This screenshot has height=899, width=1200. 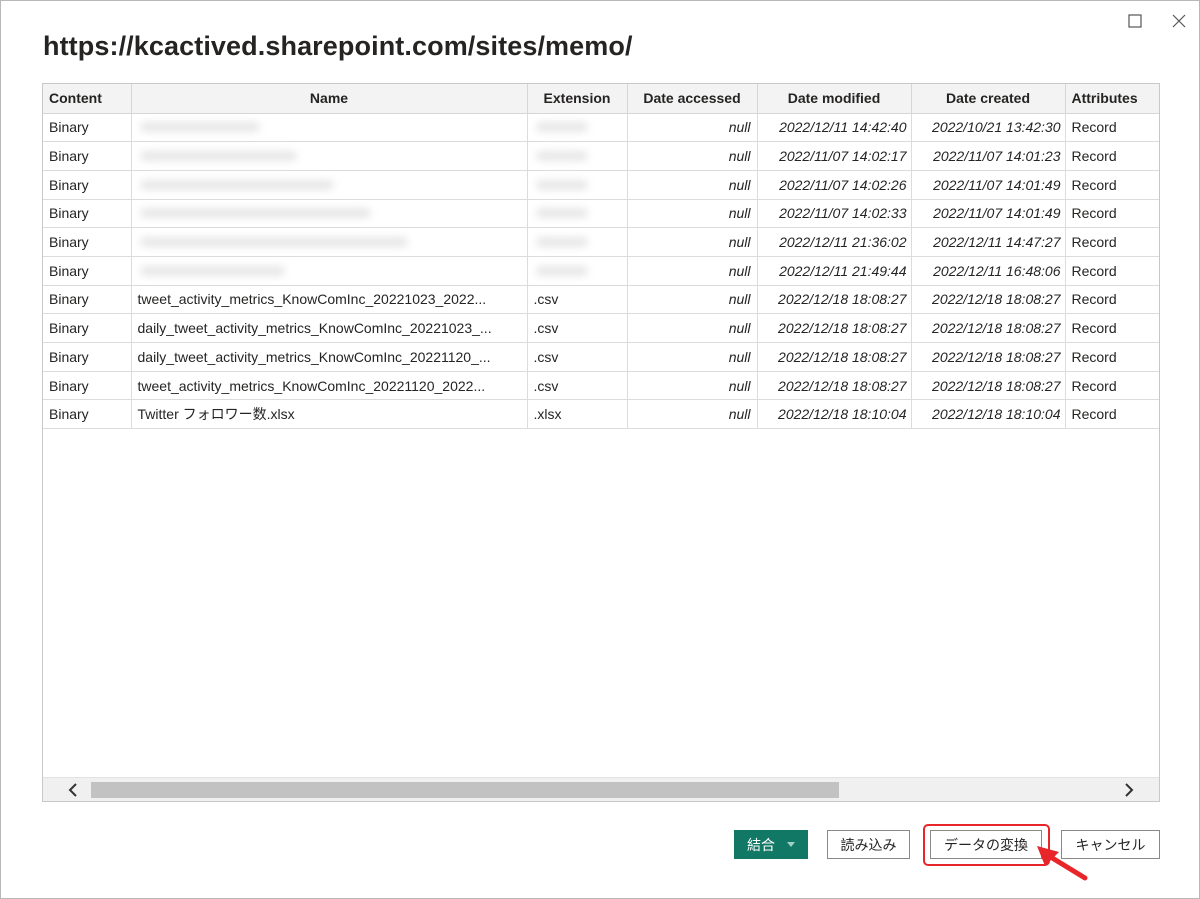 What do you see at coordinates (771, 844) in the screenshot?
I see `combine-button: 結合` at bounding box center [771, 844].